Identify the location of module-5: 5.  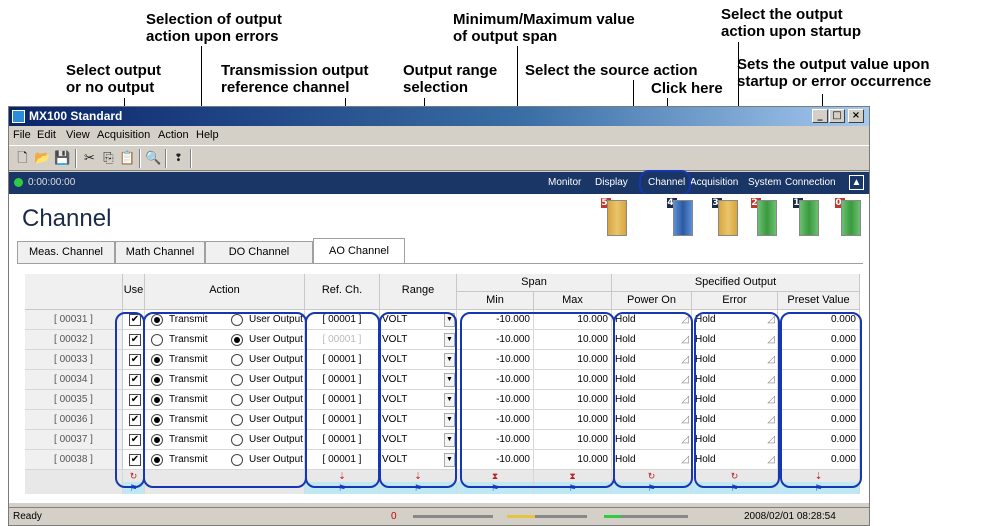
(615, 219).